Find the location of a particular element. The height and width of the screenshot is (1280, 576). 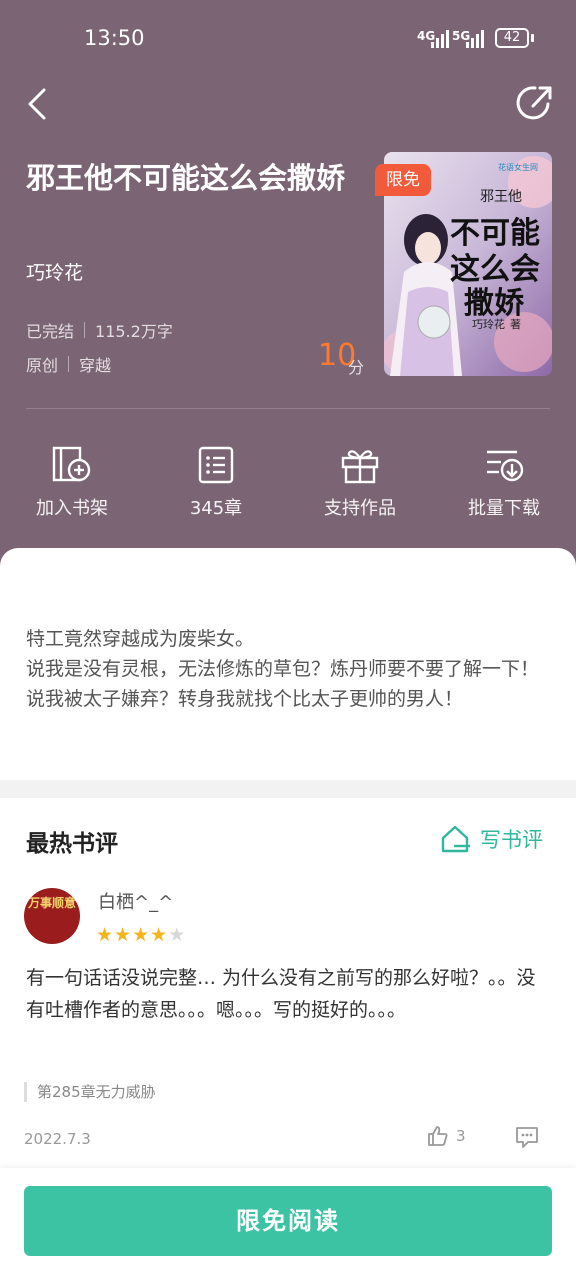

cover-author: 巧玲花 is located at coordinates (488, 324).